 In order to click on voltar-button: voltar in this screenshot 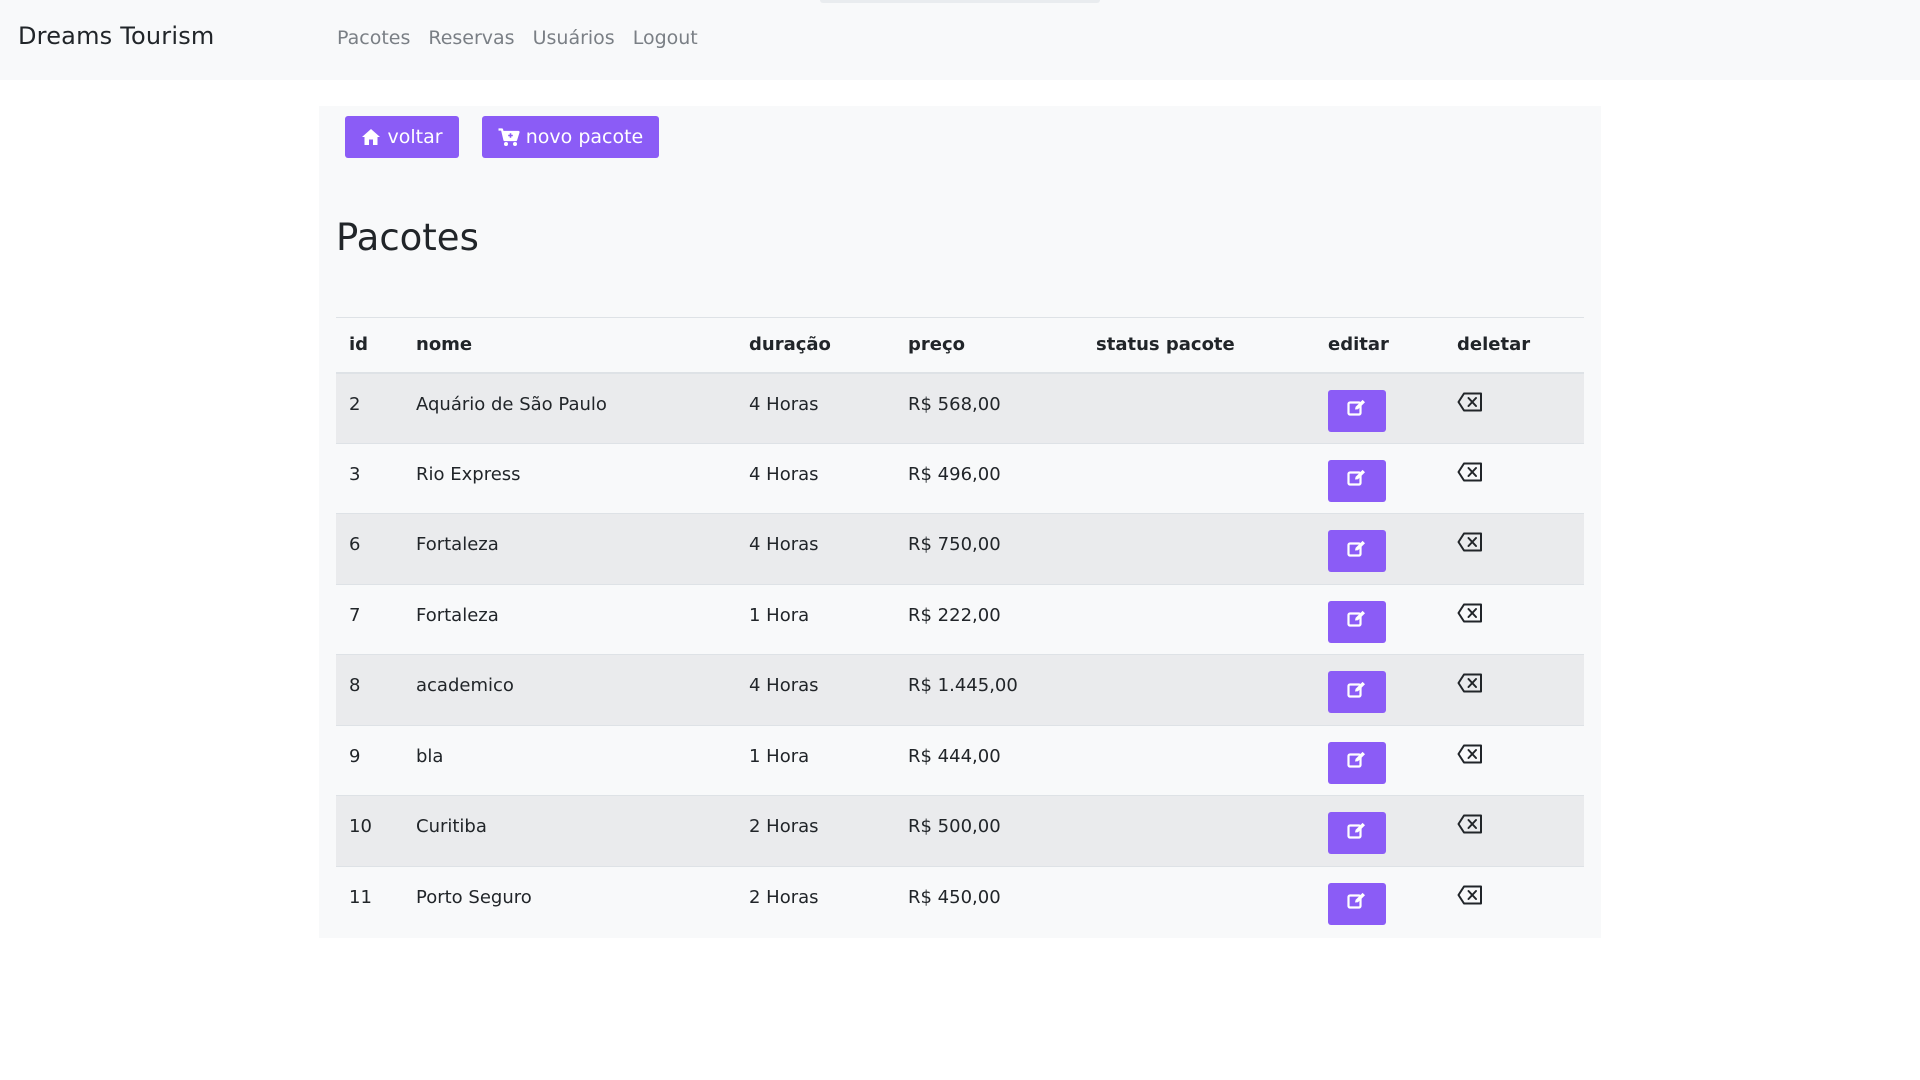, I will do `click(402, 137)`.